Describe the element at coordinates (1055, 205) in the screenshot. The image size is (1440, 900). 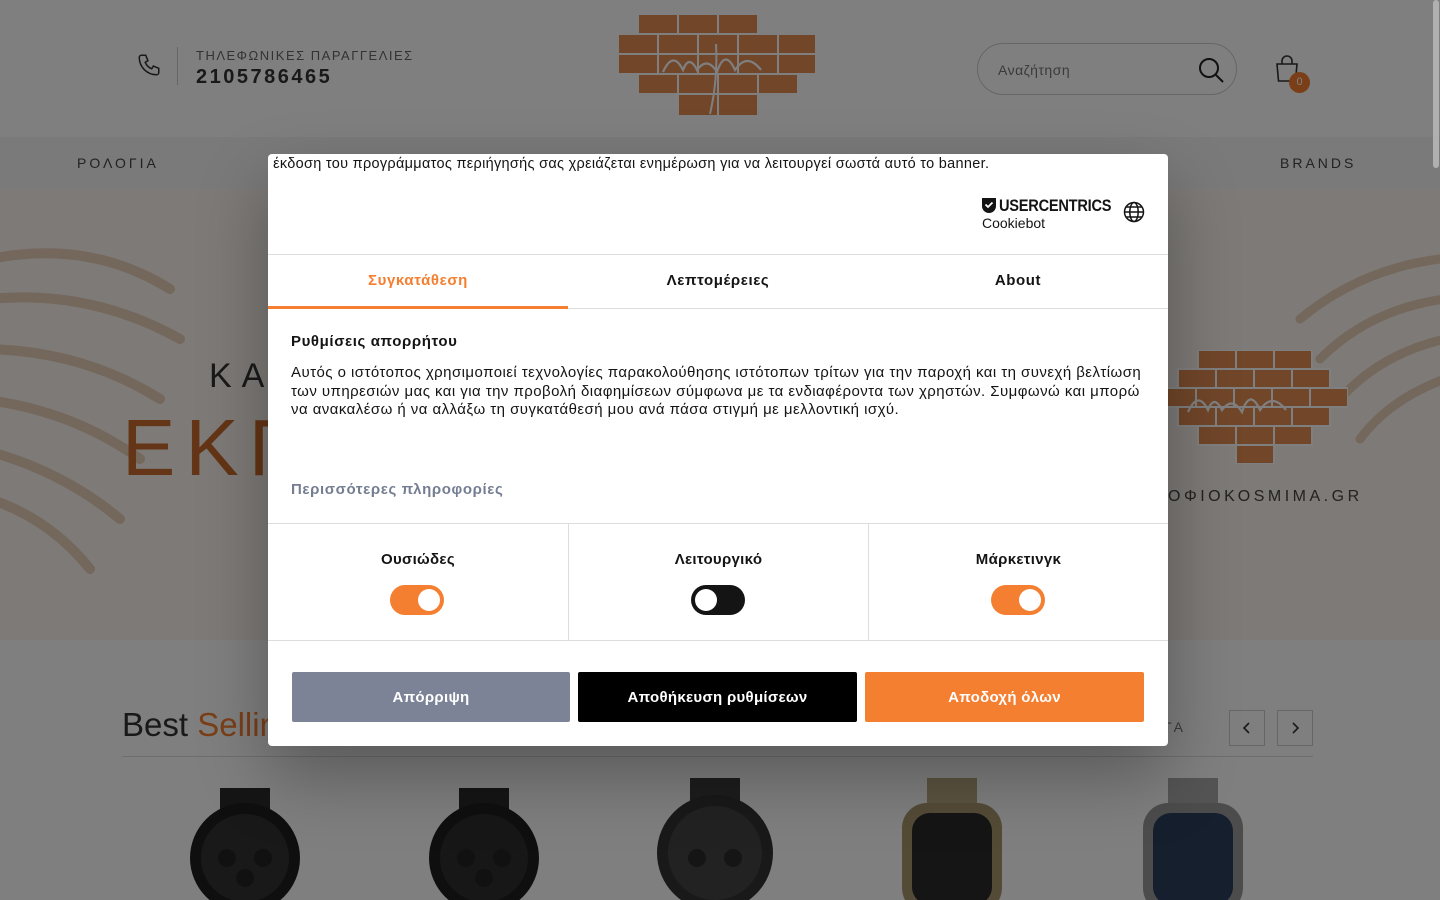
I see `usercentrics-wordmark: USERCENTRICS` at that location.